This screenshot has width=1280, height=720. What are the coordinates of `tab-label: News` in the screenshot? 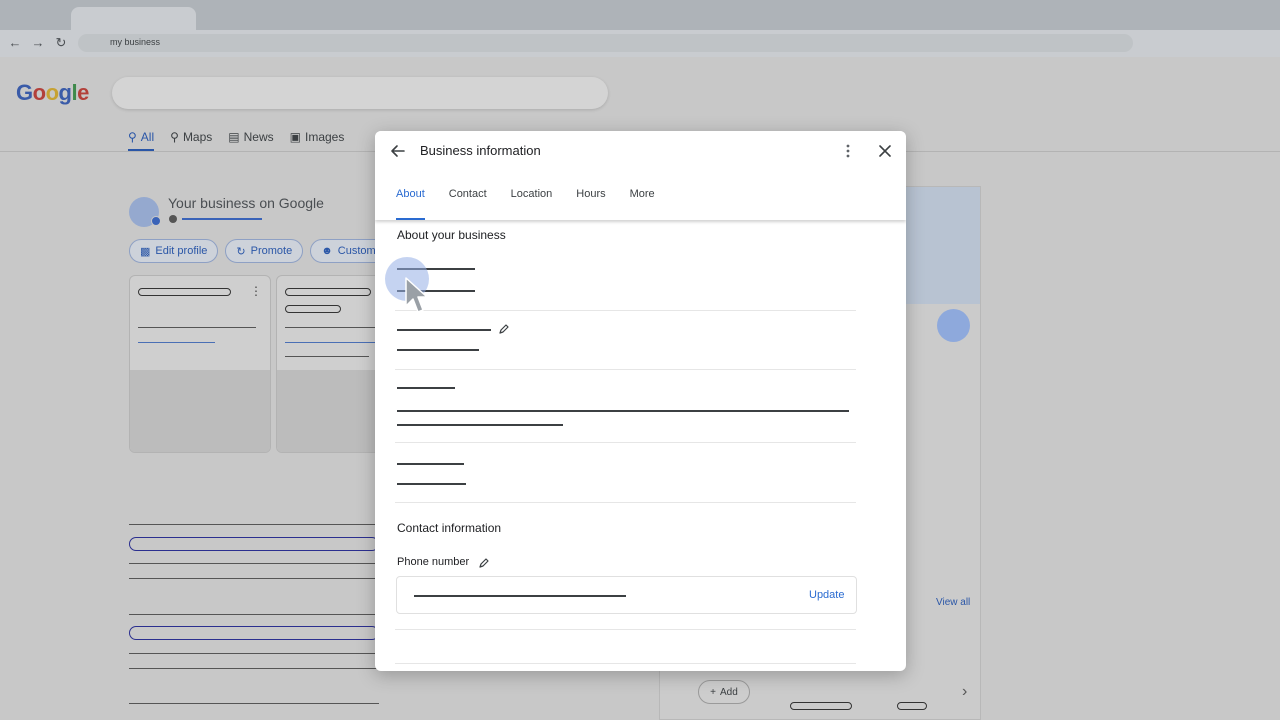 It's located at (258, 137).